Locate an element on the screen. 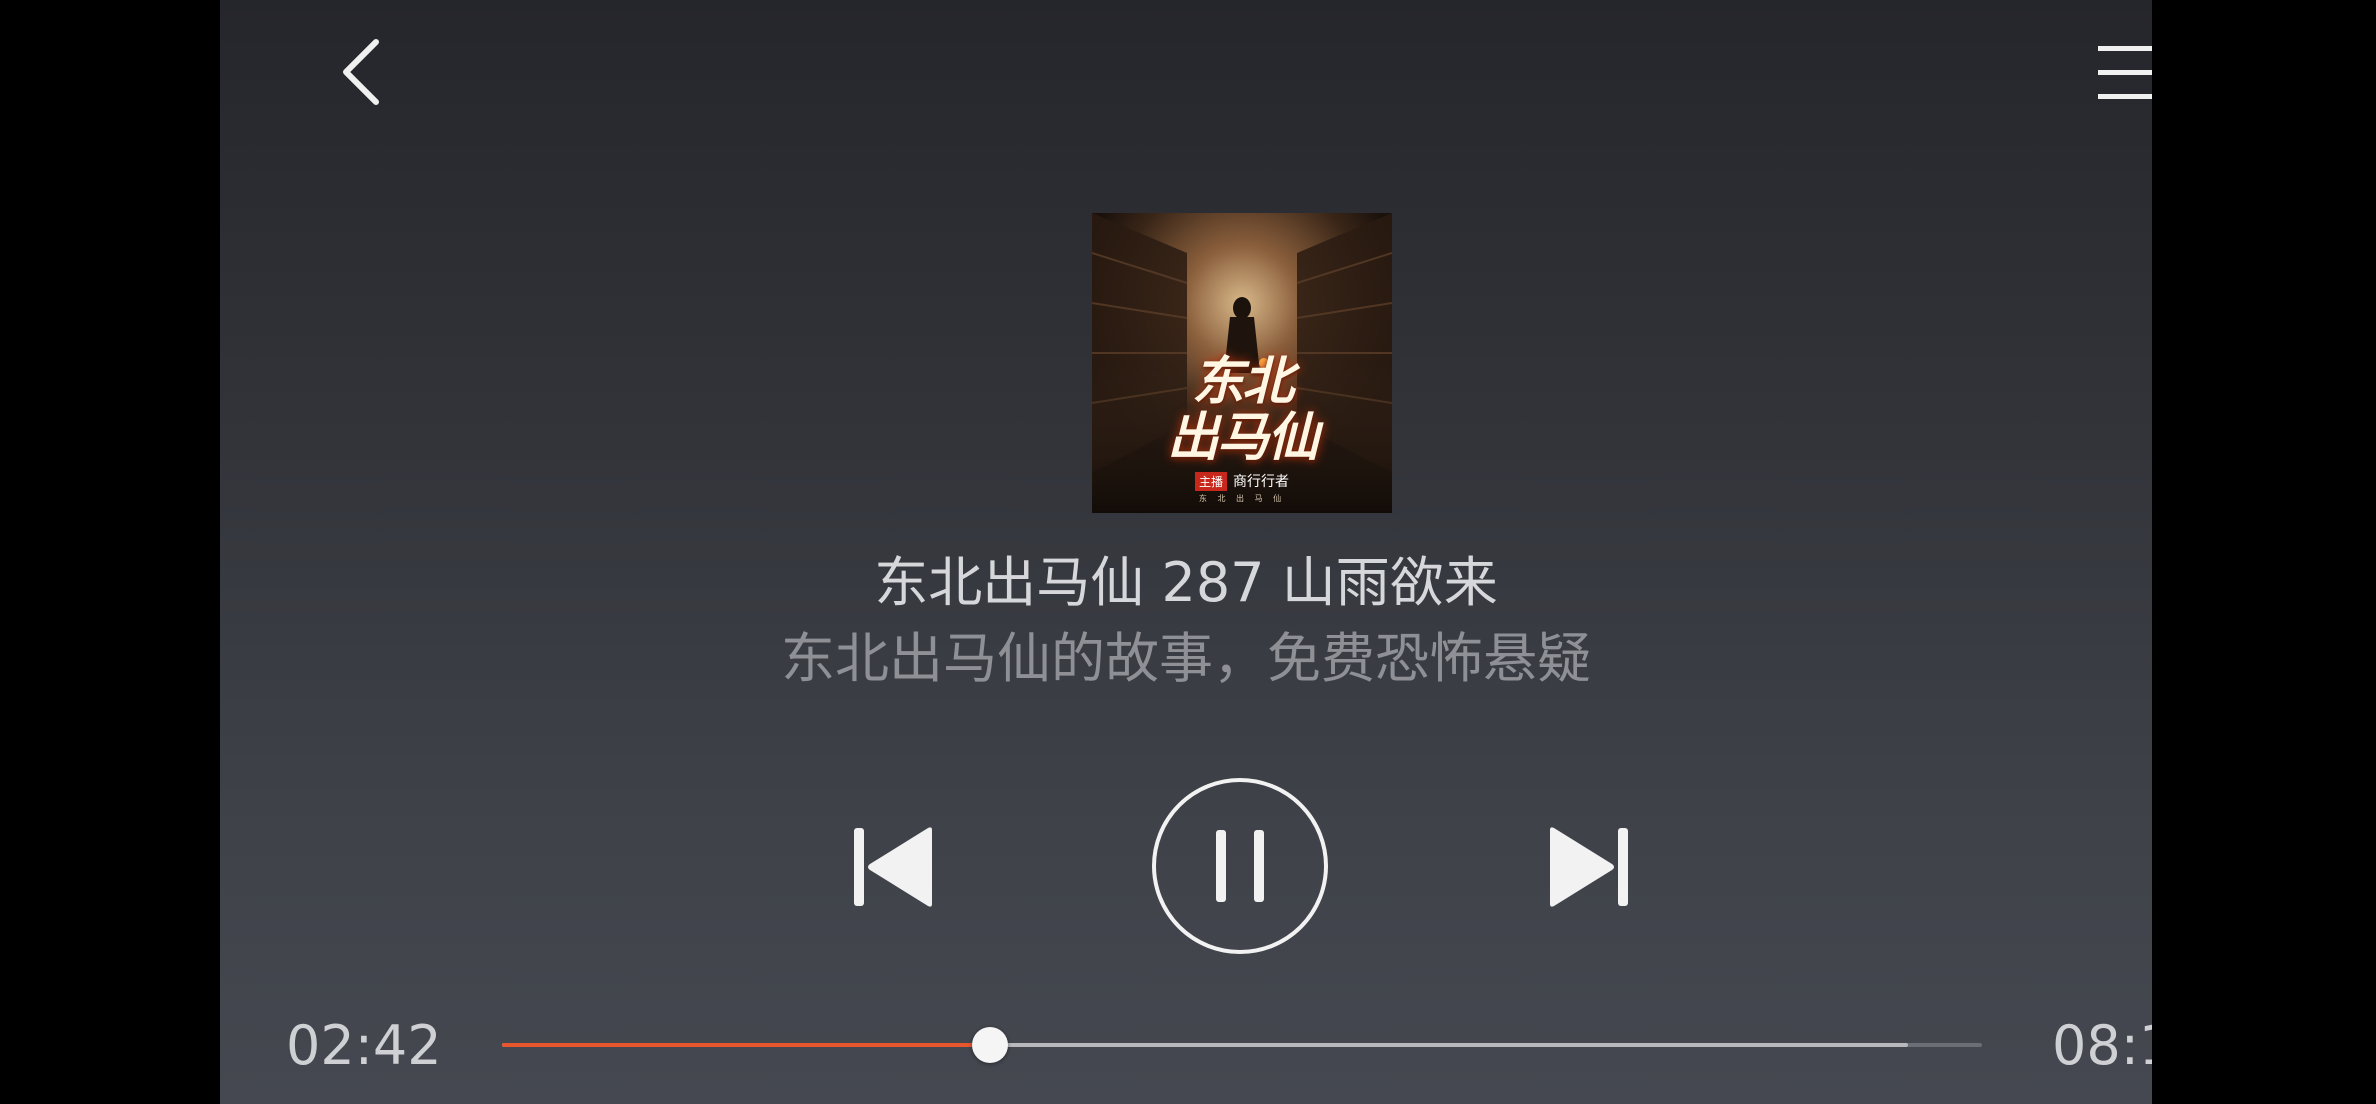 This screenshot has width=2376, height=1104. cover-title-line2: 出马仙 is located at coordinates (1242, 438).